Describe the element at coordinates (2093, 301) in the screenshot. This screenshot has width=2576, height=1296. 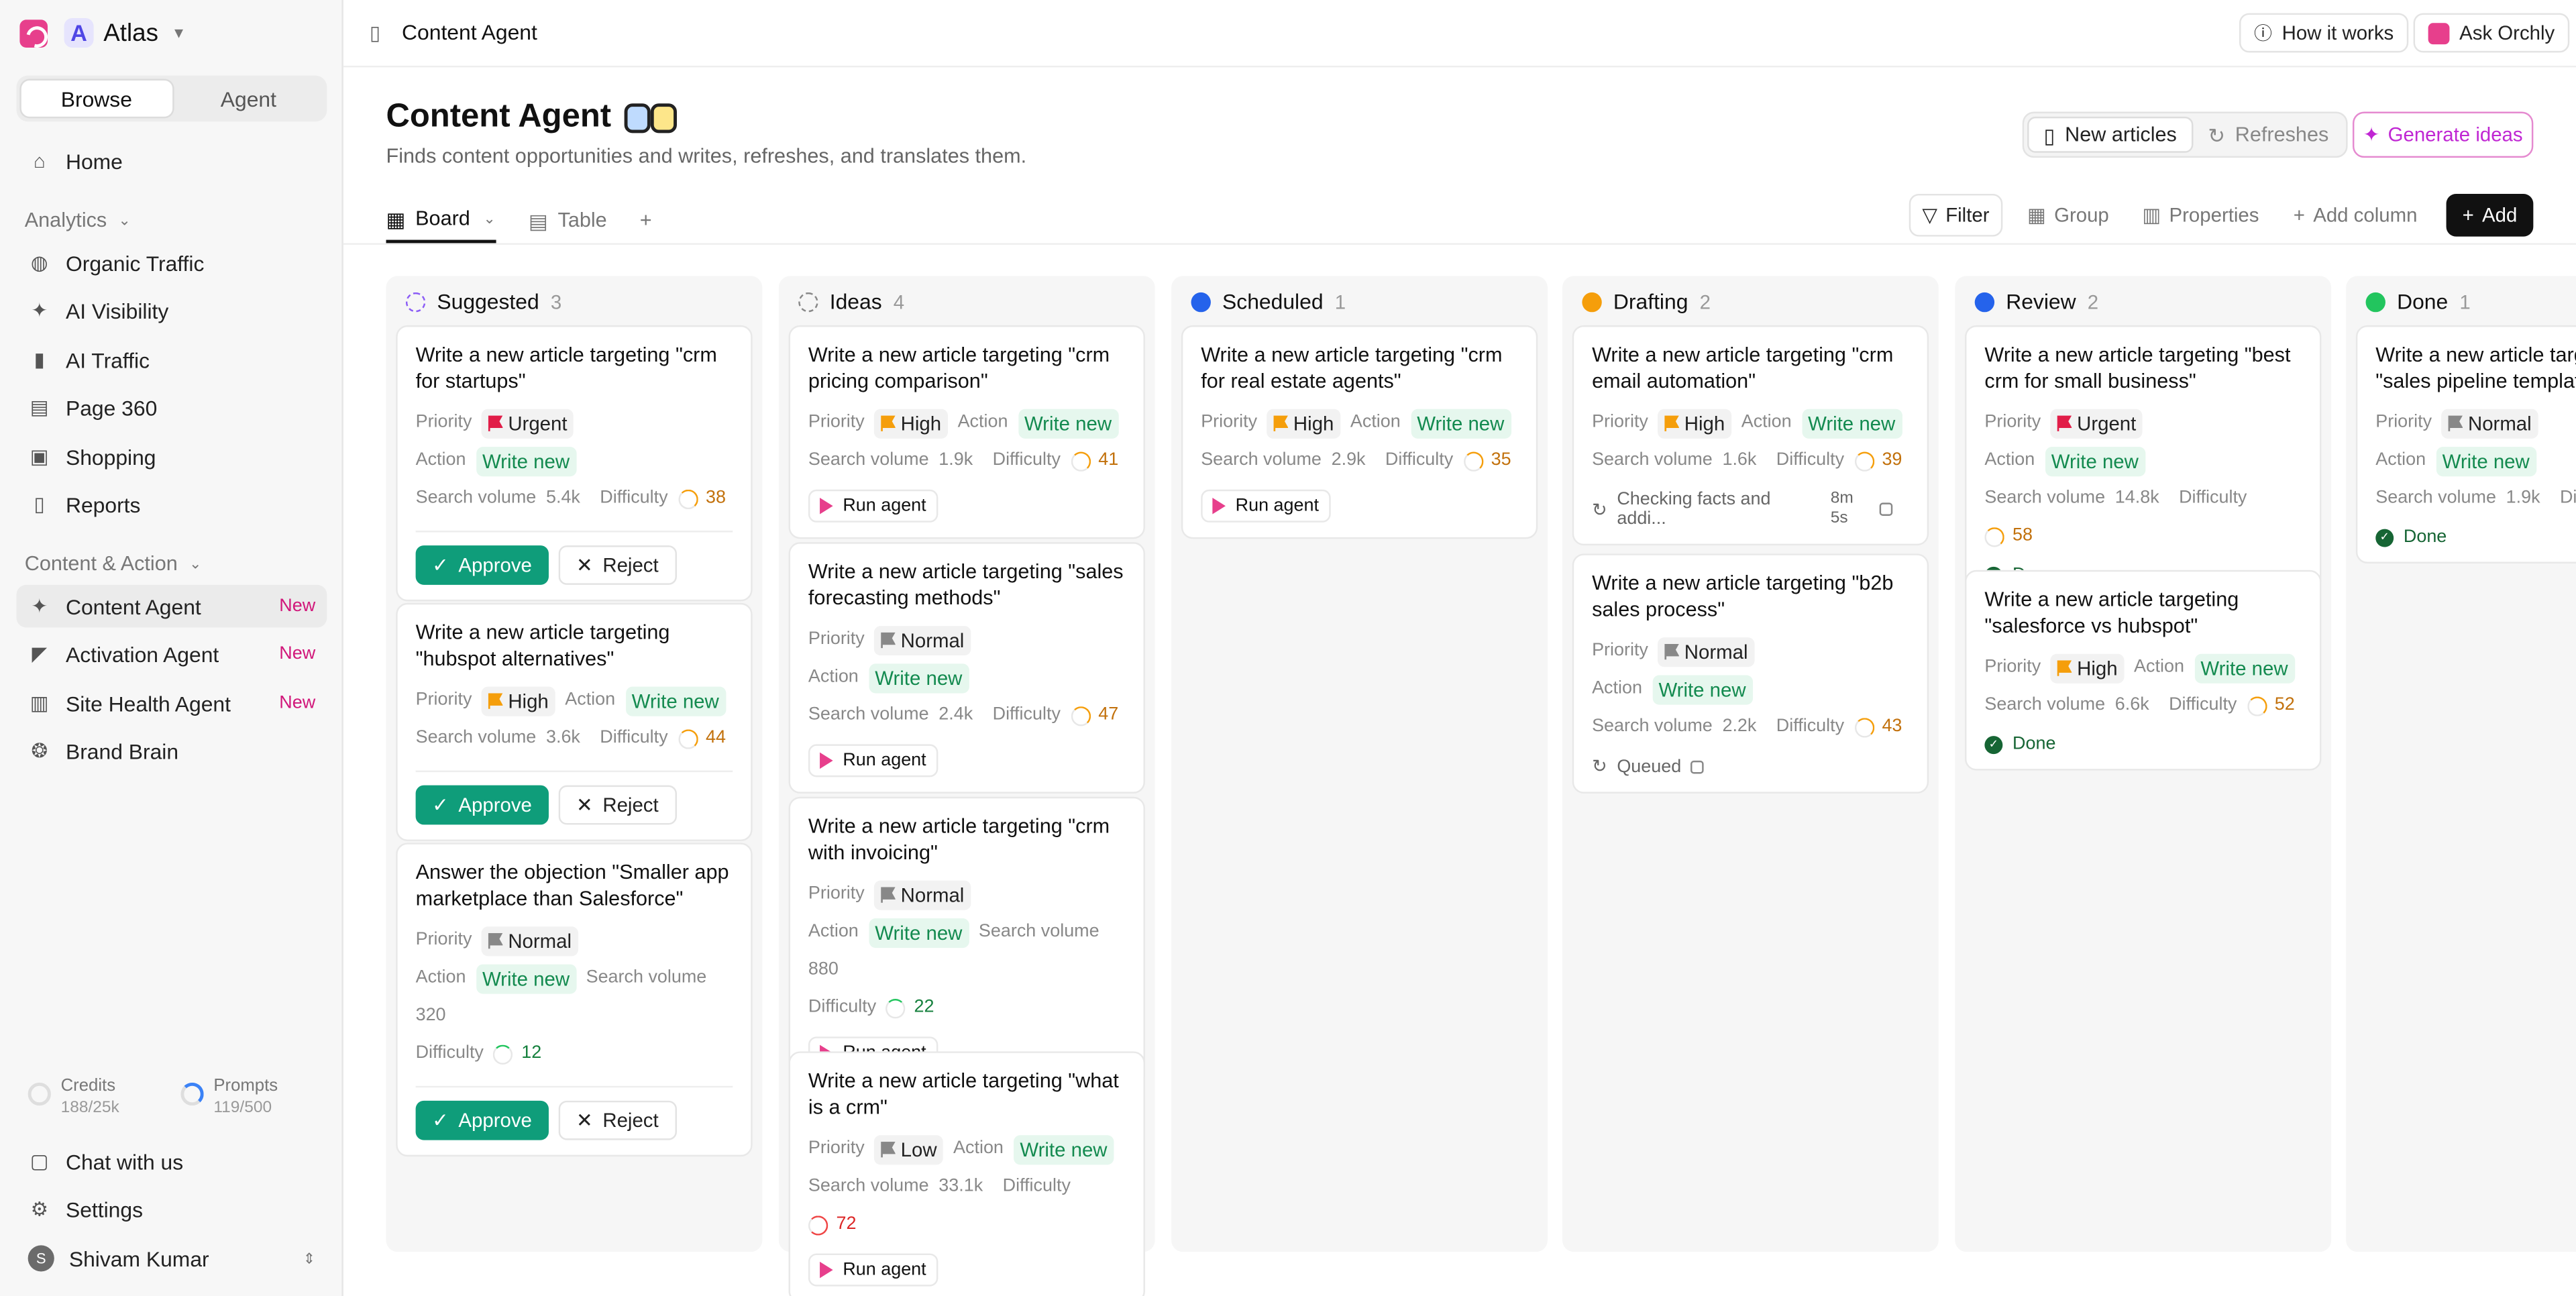
I see `column-count: 2` at that location.